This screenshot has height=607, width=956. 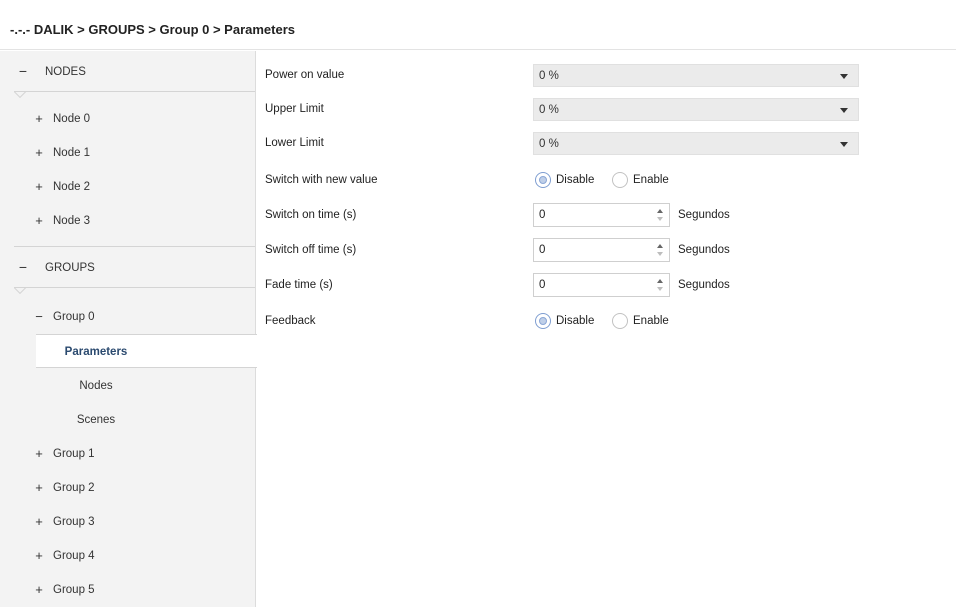 What do you see at coordinates (74, 590) in the screenshot?
I see `sidebar-item-label: Group 5` at bounding box center [74, 590].